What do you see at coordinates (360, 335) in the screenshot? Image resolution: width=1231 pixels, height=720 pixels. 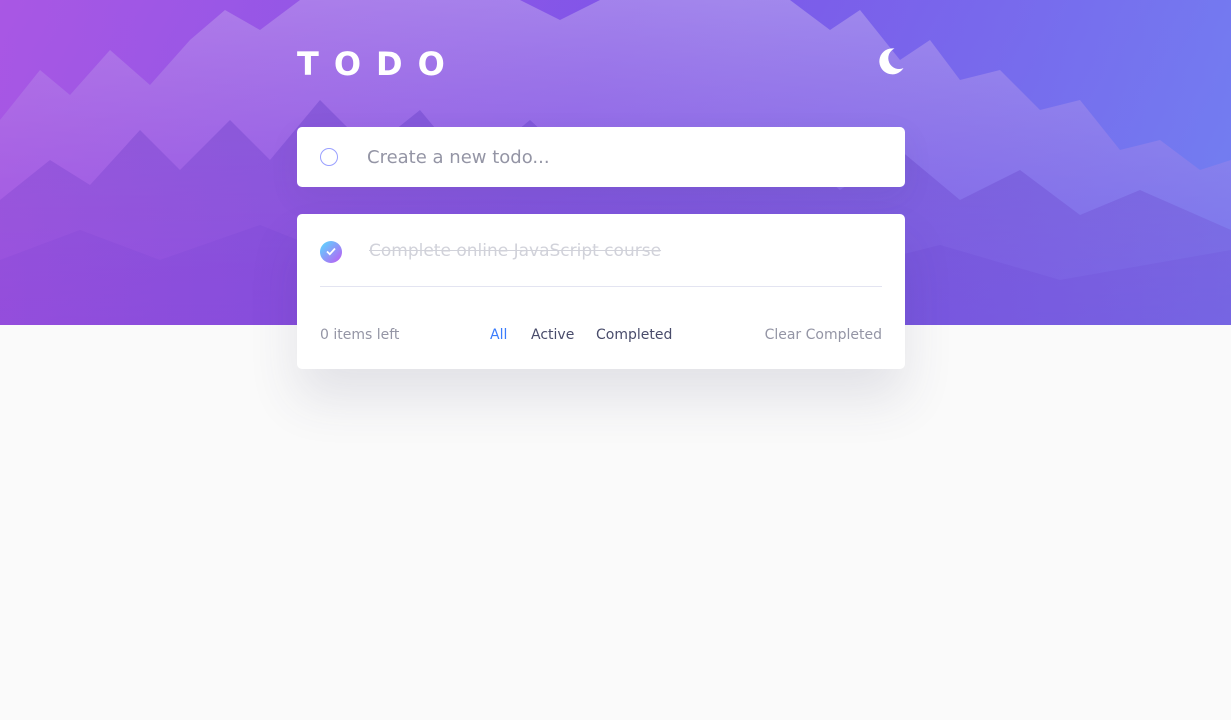 I see `items-left-count: 0 items left` at bounding box center [360, 335].